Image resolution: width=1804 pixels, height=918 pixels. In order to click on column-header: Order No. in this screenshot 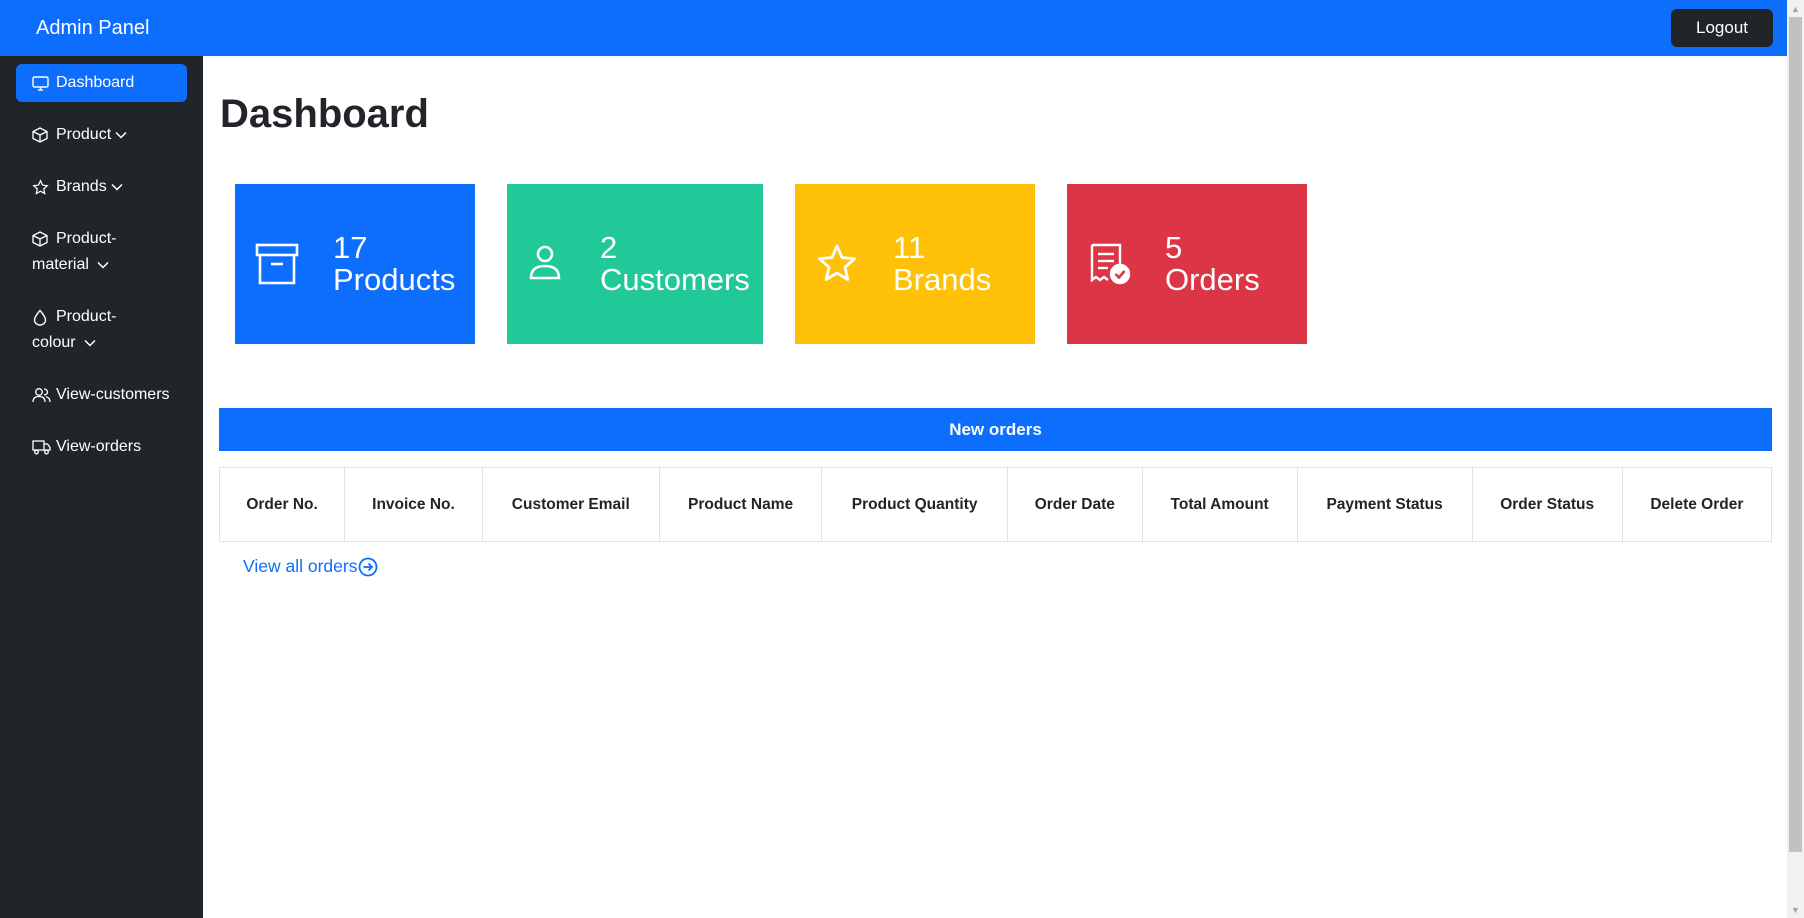, I will do `click(282, 504)`.